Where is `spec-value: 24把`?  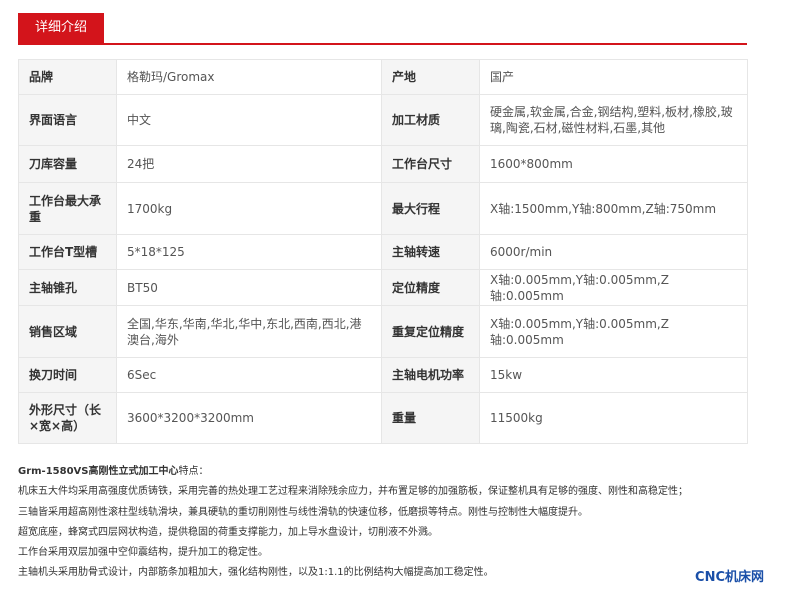
spec-value: 24把 is located at coordinates (249, 164).